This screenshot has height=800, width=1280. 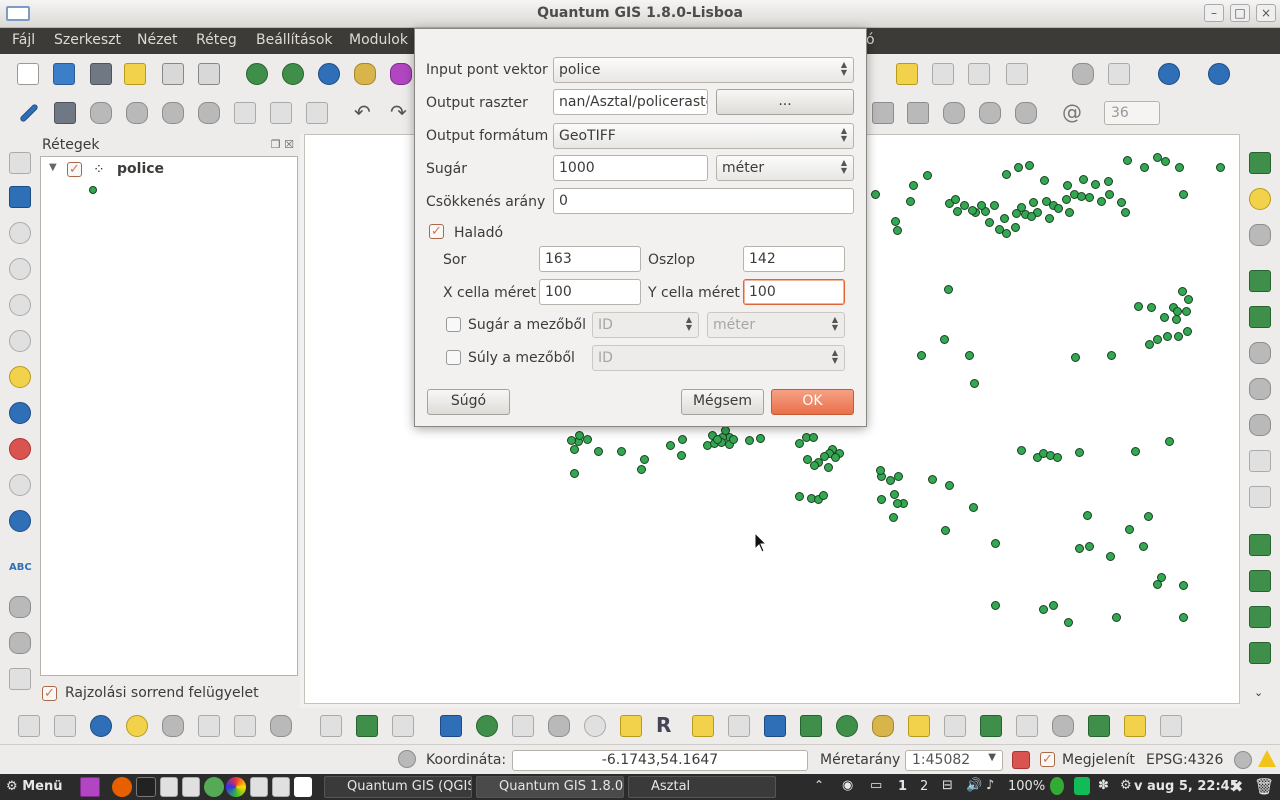 I want to click on new-project-icon, so click(x=28, y=74).